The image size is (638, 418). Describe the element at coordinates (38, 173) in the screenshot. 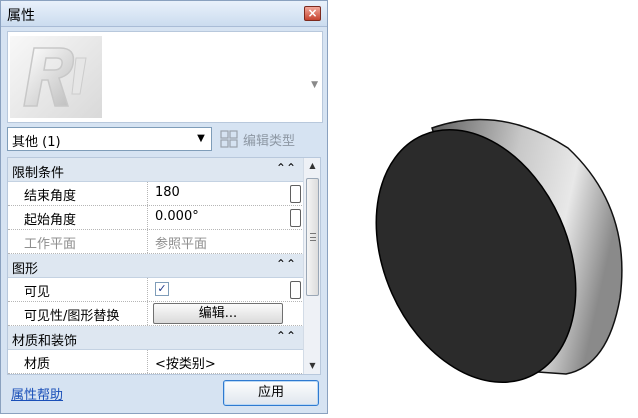

I see `group-label: 限制条件` at that location.